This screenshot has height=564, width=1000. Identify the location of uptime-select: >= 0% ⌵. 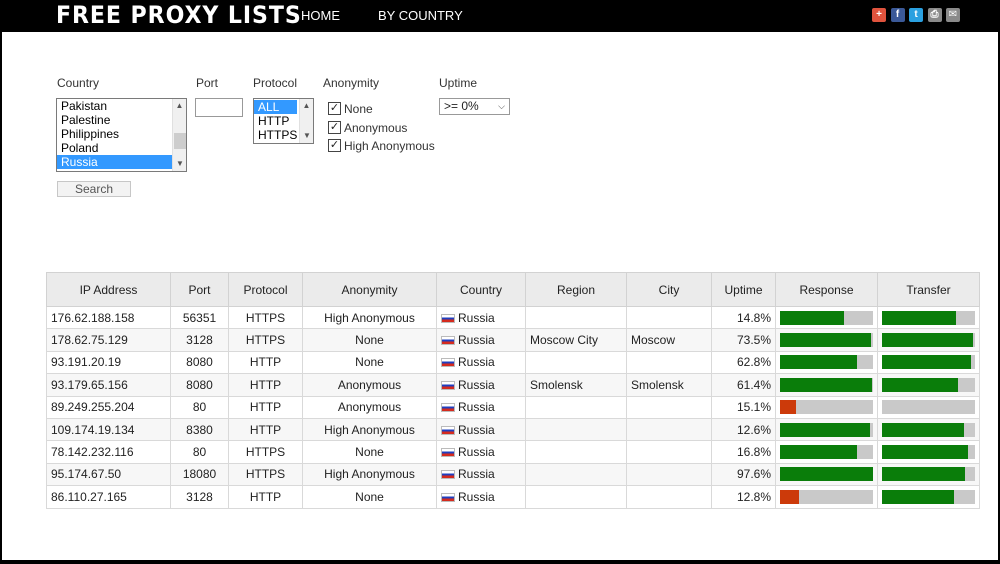
(474, 106).